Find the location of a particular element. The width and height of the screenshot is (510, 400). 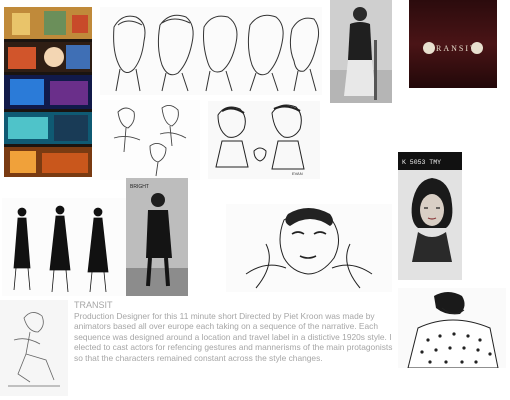

transit-title-card: TRANSIT is located at coordinates (453, 44).